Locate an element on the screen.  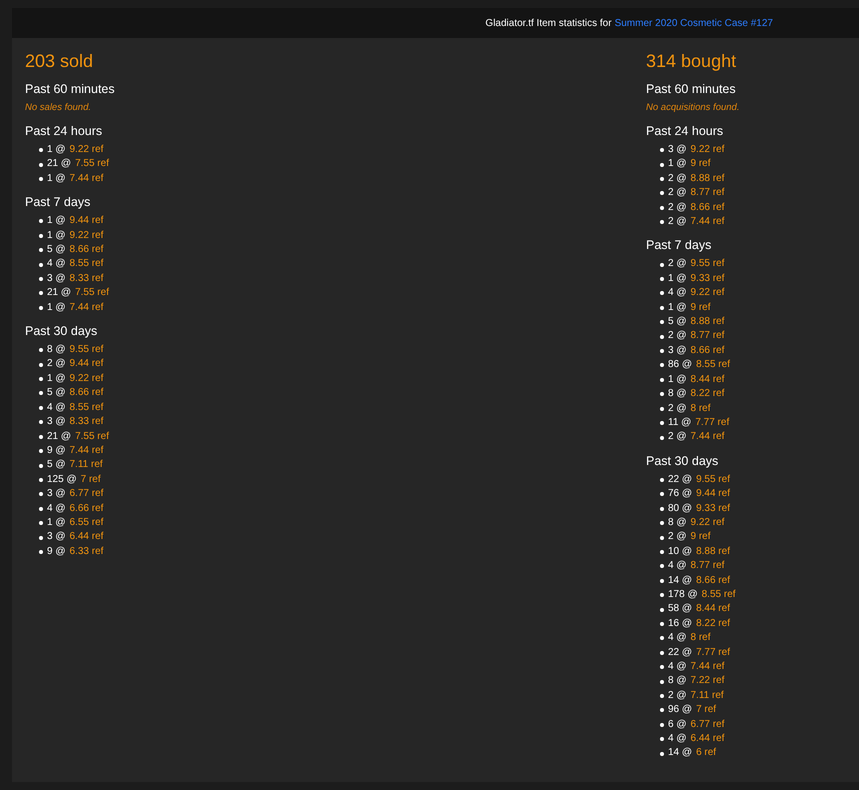
trade-amount: 11 @ is located at coordinates (680, 423).